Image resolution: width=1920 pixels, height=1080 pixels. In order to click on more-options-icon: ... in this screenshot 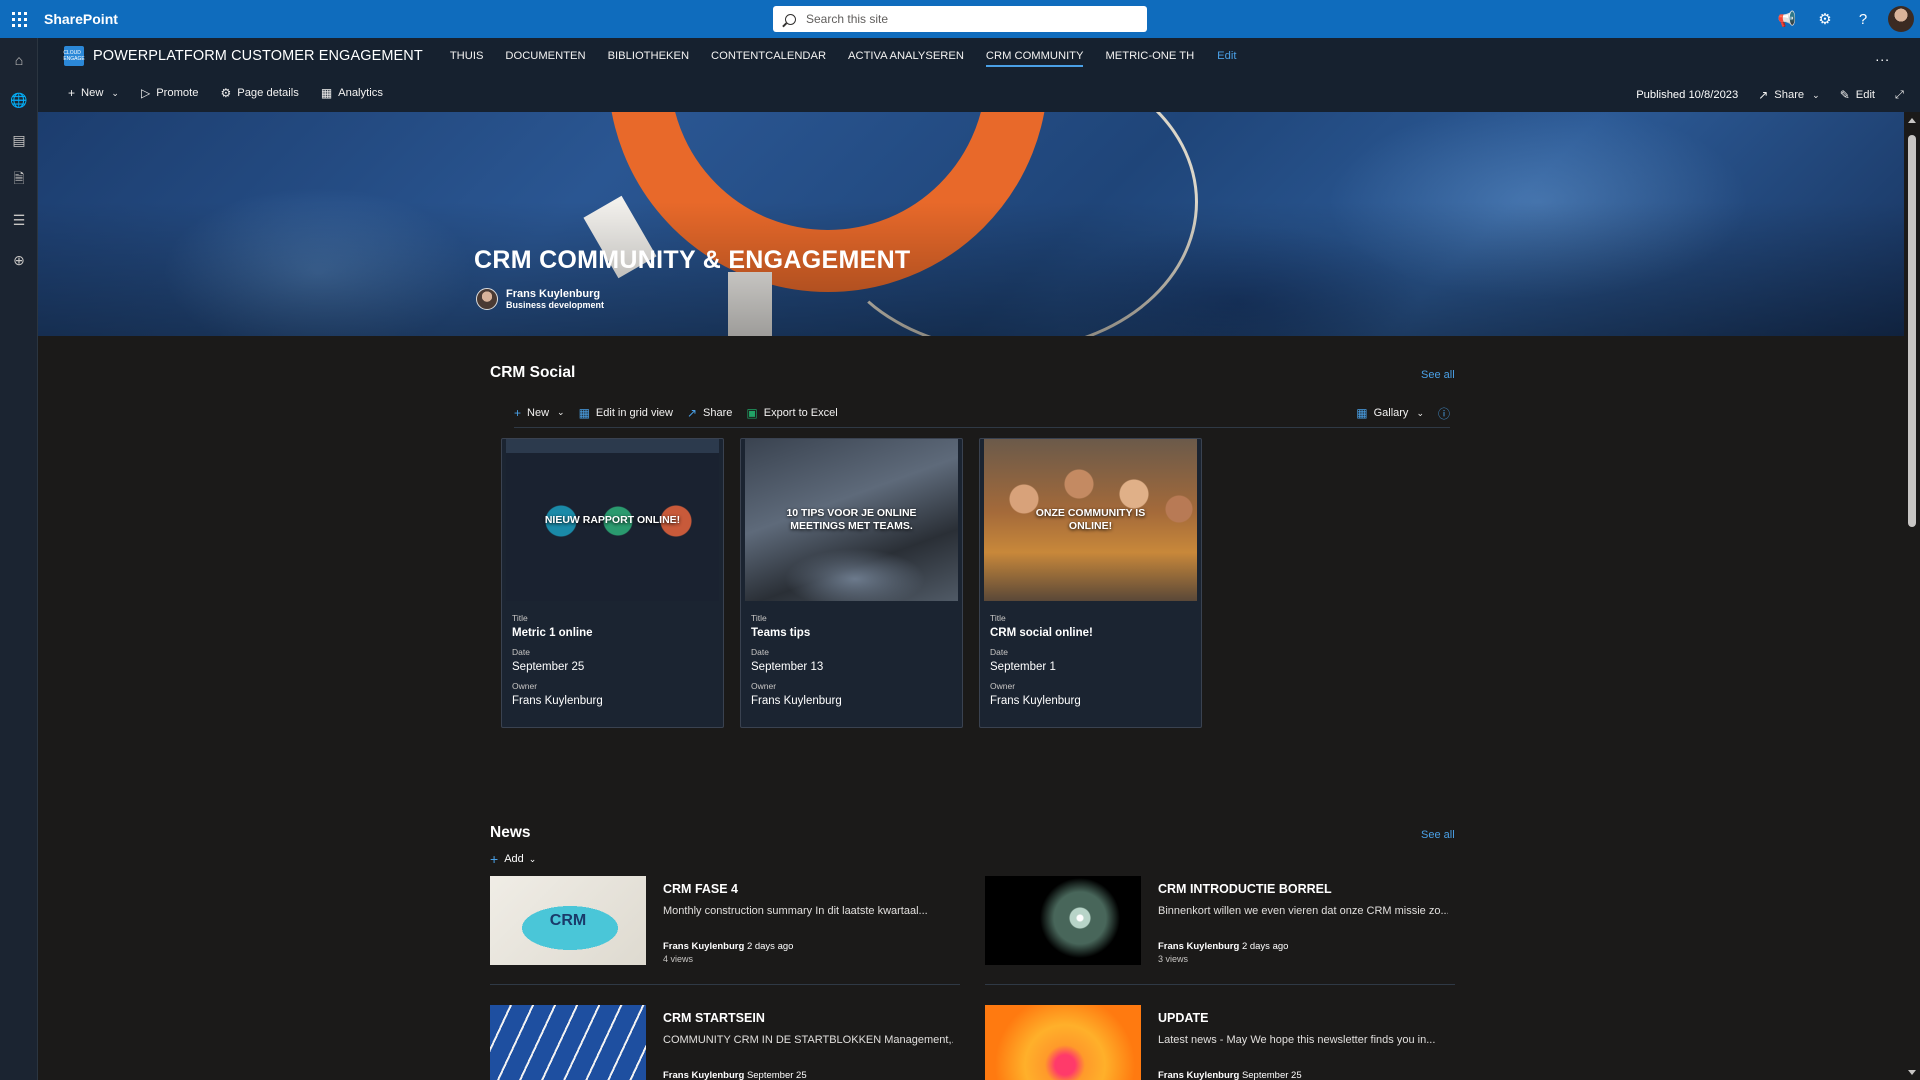, I will do `click(1882, 56)`.